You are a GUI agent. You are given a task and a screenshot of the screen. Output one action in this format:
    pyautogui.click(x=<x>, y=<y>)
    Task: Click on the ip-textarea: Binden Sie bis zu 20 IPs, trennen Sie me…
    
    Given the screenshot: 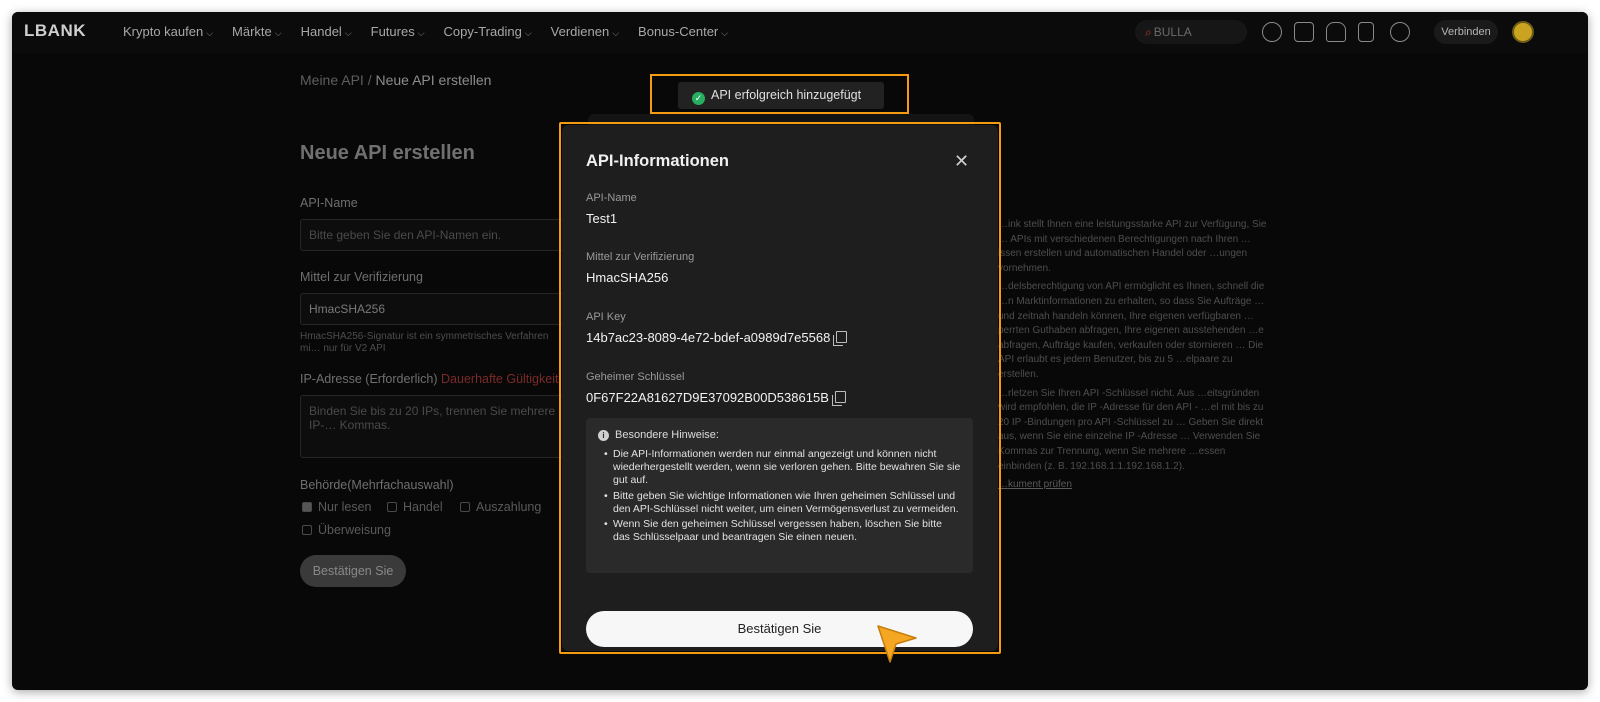 What is the action you would take?
    pyautogui.click(x=435, y=426)
    